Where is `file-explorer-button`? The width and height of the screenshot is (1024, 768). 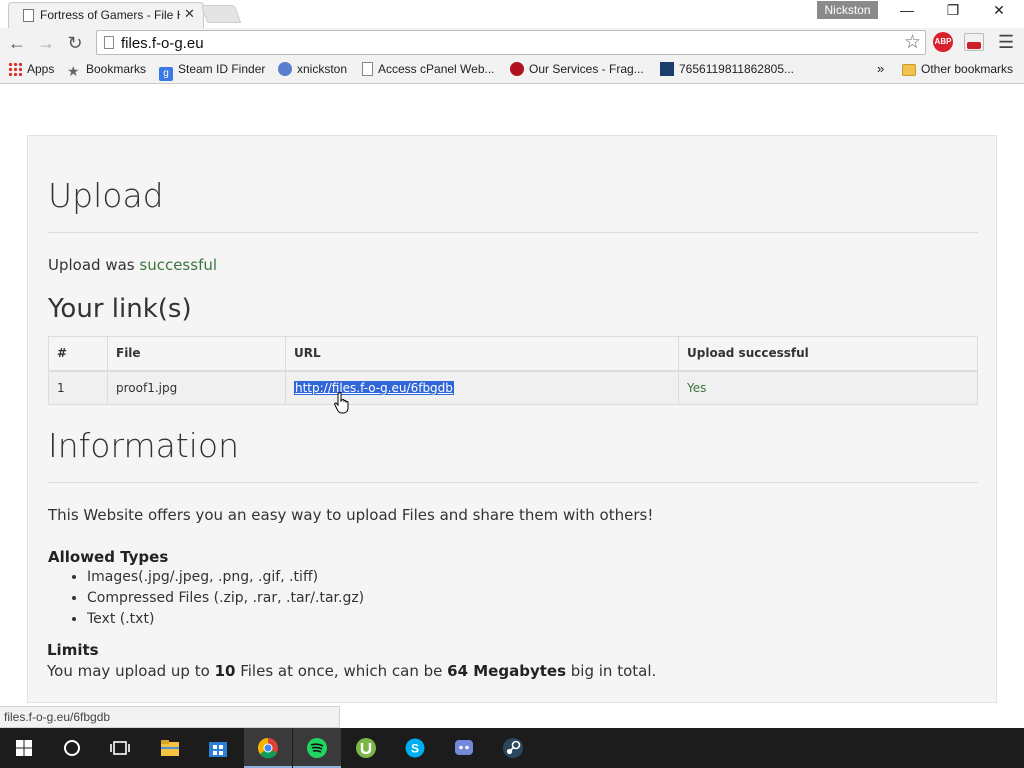 file-explorer-button is located at coordinates (170, 748).